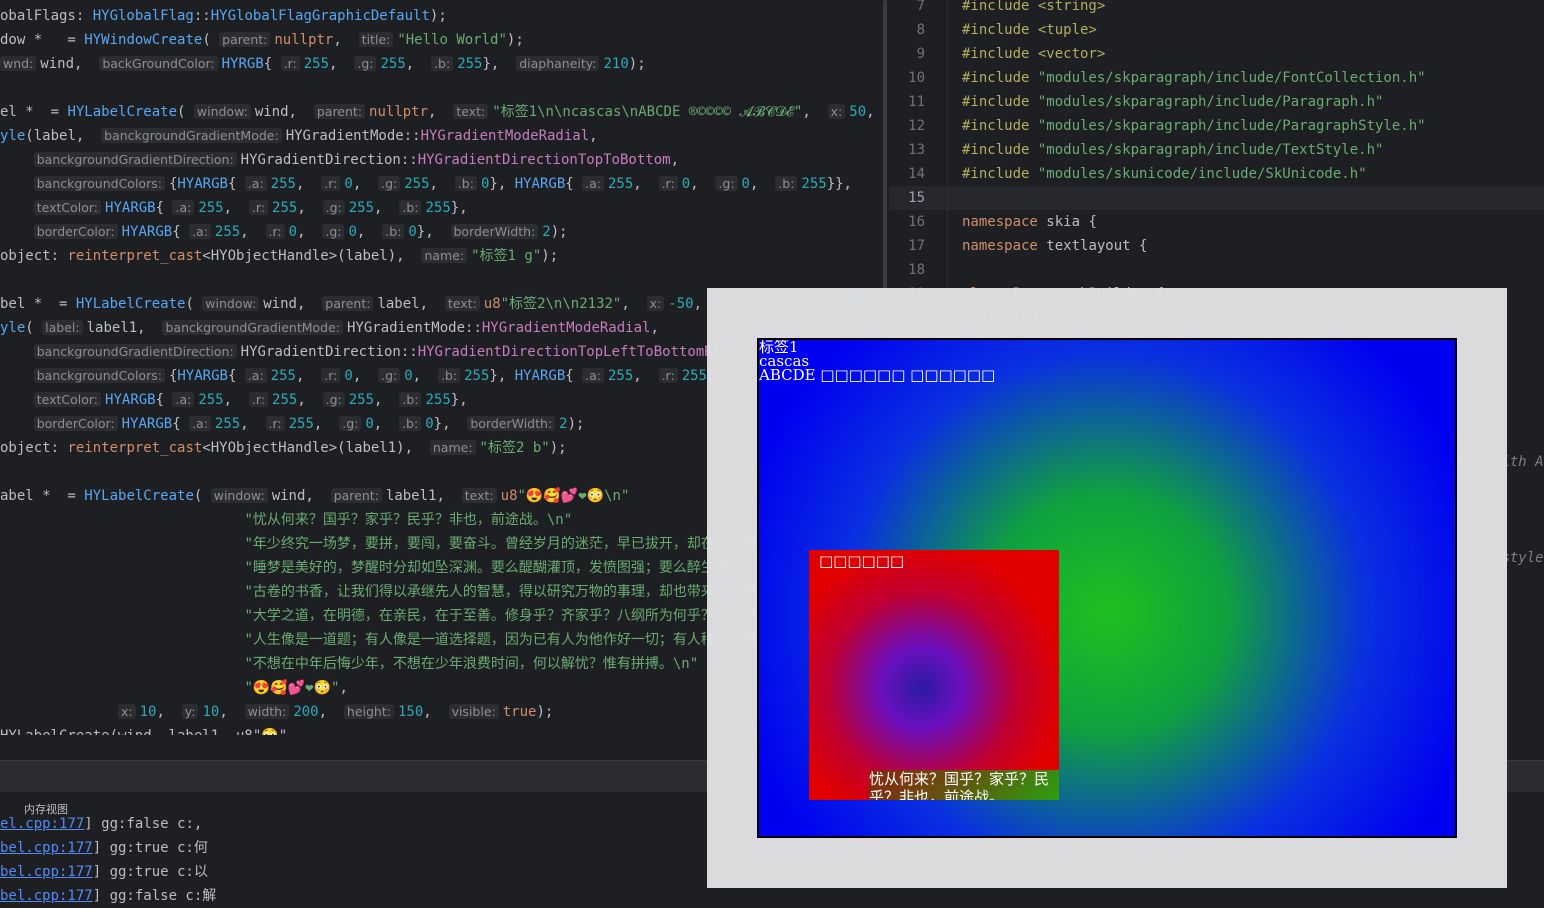 The image size is (1544, 908). Describe the element at coordinates (473, 711) in the screenshot. I see `parameter-hint: visible:` at that location.